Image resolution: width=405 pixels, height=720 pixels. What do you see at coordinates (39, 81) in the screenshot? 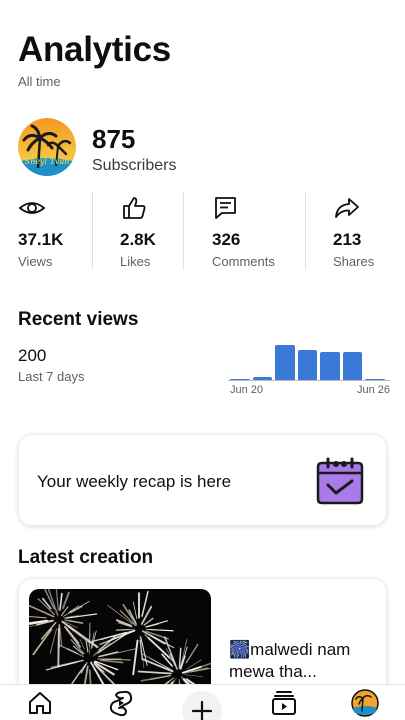
I see `page-subtitle: All time` at bounding box center [39, 81].